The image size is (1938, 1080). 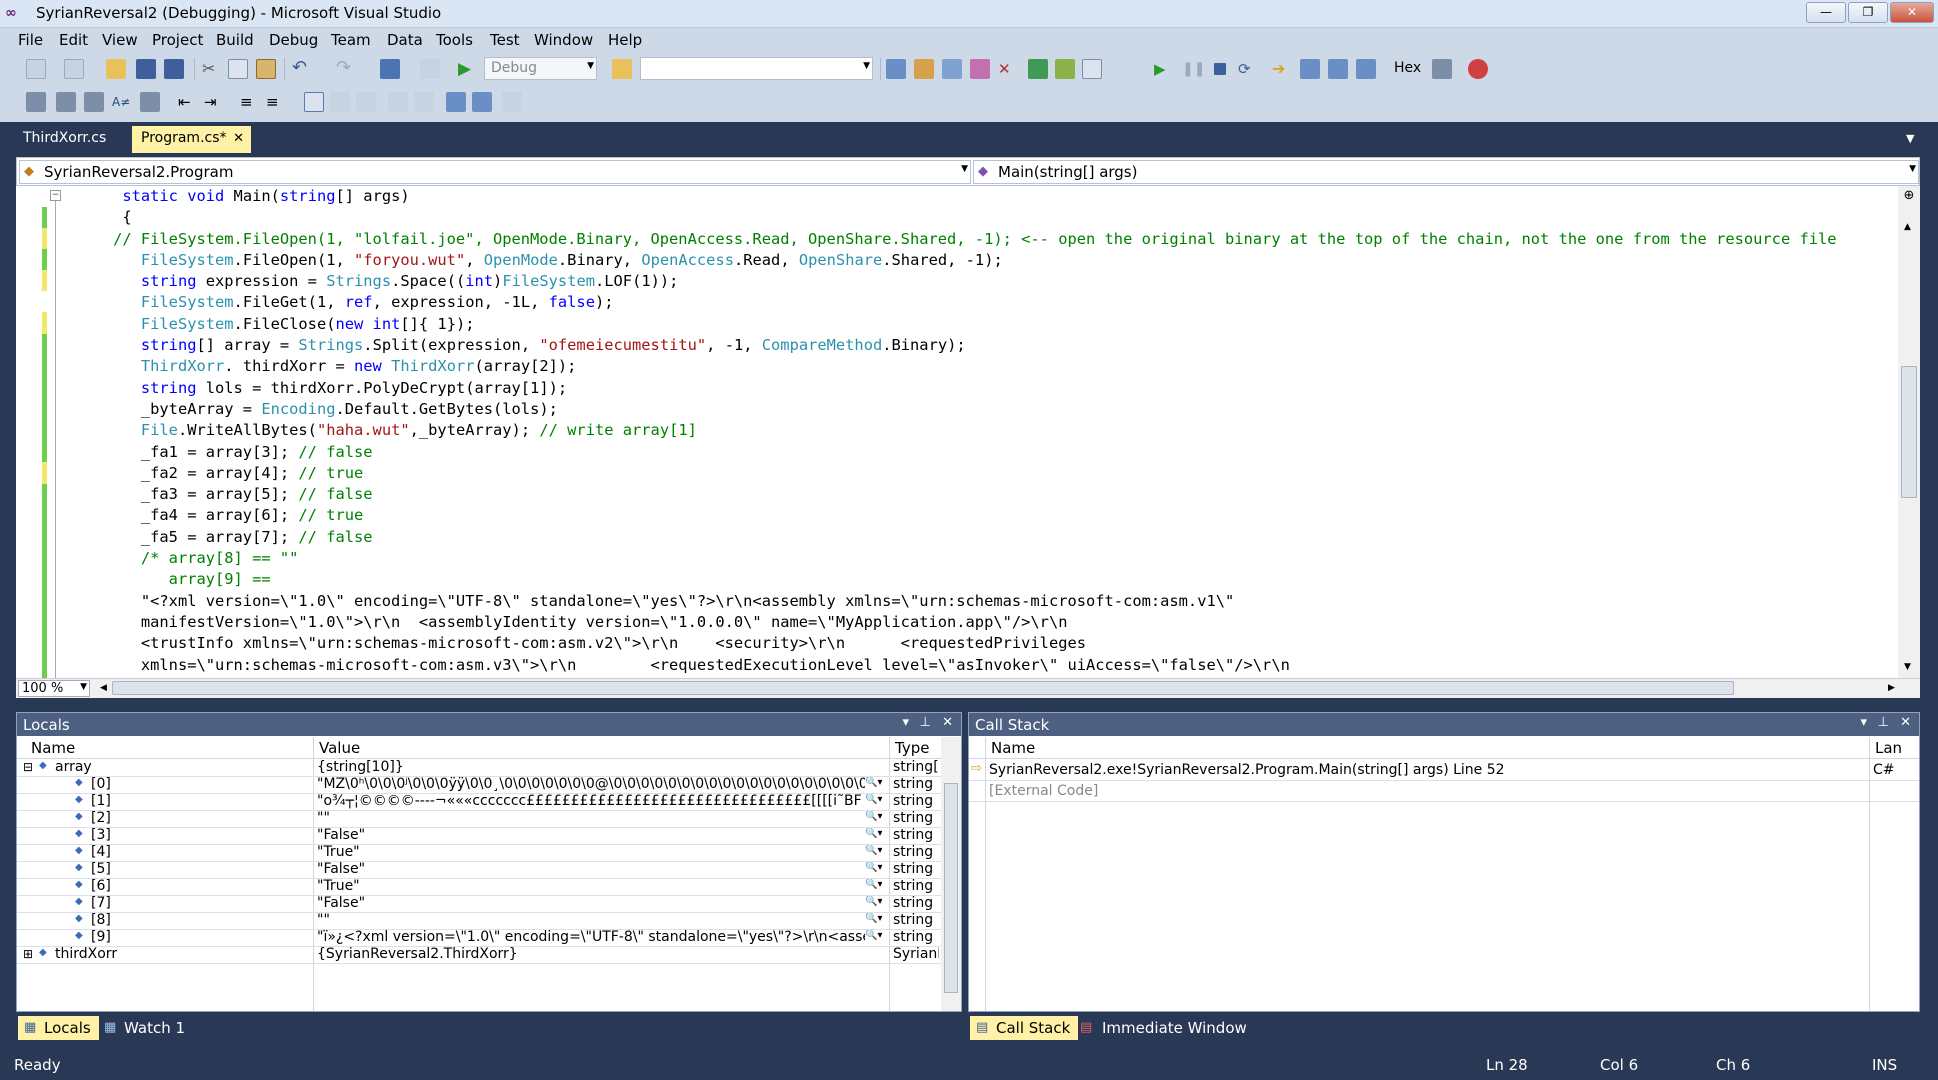 I want to click on scroll-down-icon: ▼, so click(x=1907, y=667).